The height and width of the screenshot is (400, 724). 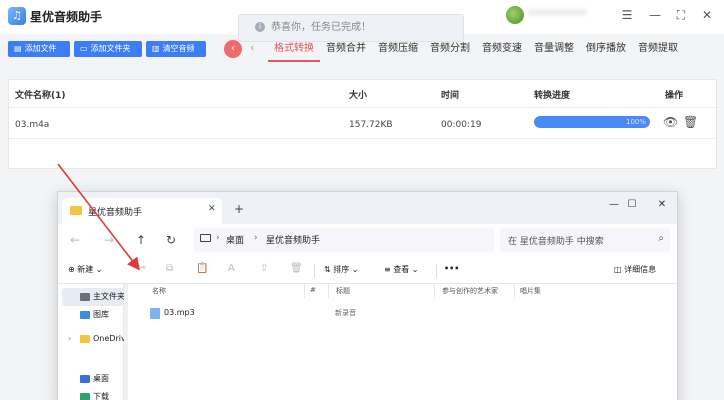 What do you see at coordinates (568, 14) in the screenshot?
I see `user-name: xxxxxxxxxxx` at bounding box center [568, 14].